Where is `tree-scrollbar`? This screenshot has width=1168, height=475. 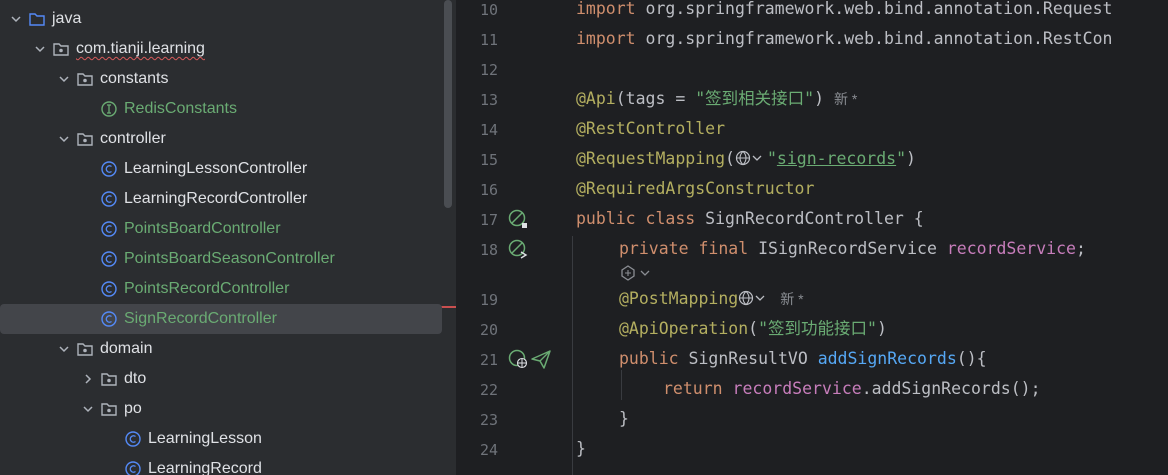 tree-scrollbar is located at coordinates (448, 104).